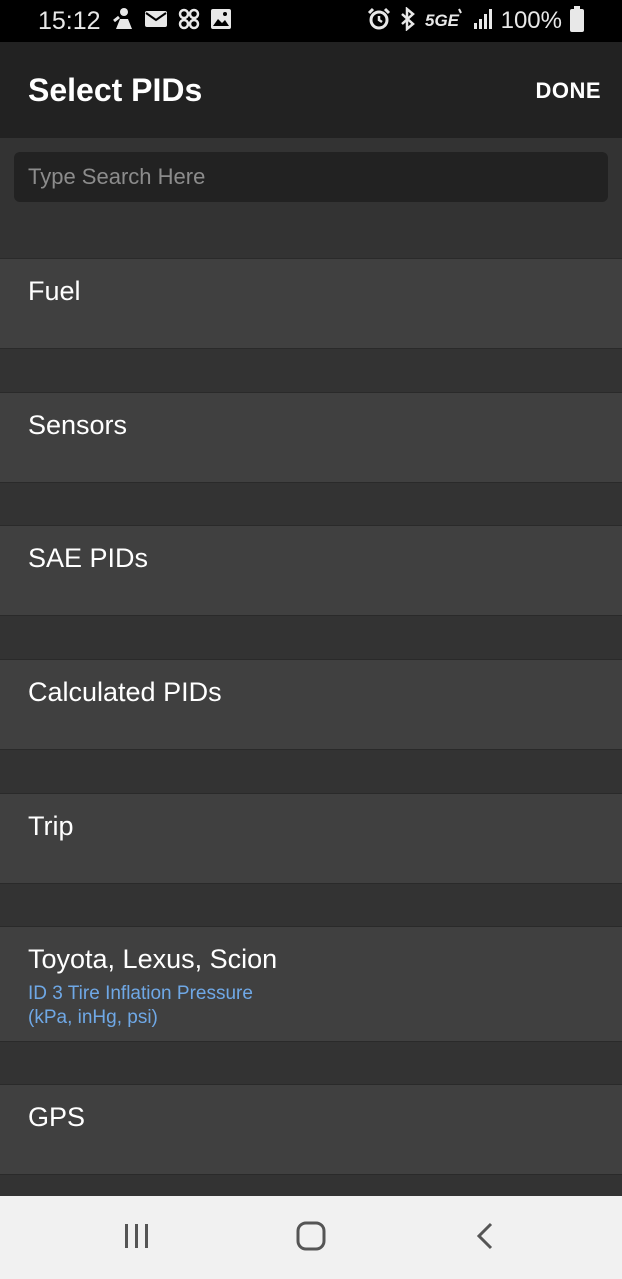  I want to click on home-button, so click(311, 1238).